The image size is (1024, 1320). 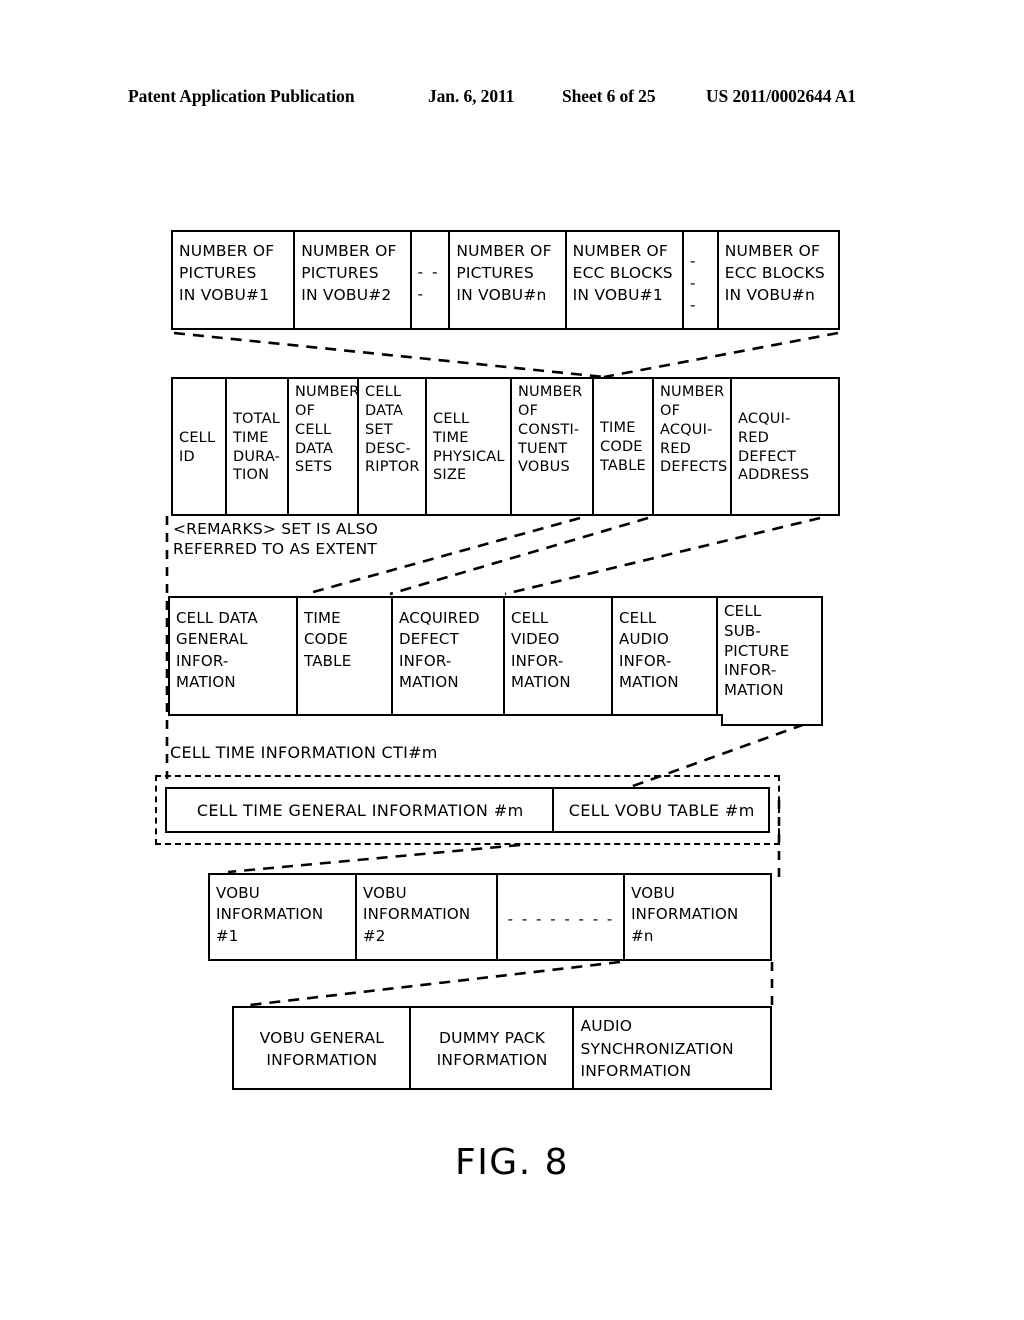 What do you see at coordinates (283, 917) in the screenshot?
I see `table-cell: VOBU INFORMATION #1` at bounding box center [283, 917].